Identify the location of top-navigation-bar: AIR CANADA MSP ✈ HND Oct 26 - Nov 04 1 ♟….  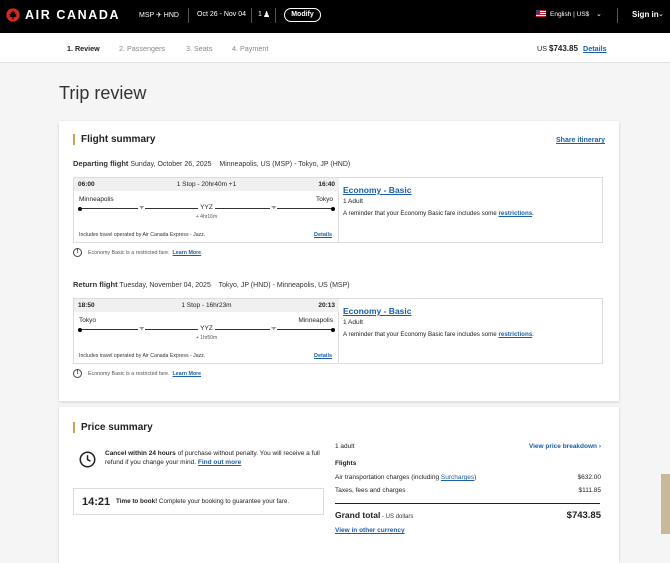
(335, 16).